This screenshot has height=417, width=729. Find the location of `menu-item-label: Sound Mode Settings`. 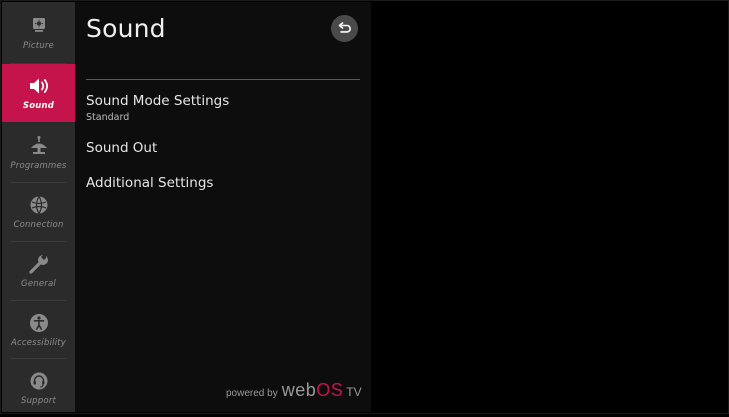

menu-item-label: Sound Mode Settings is located at coordinates (158, 101).